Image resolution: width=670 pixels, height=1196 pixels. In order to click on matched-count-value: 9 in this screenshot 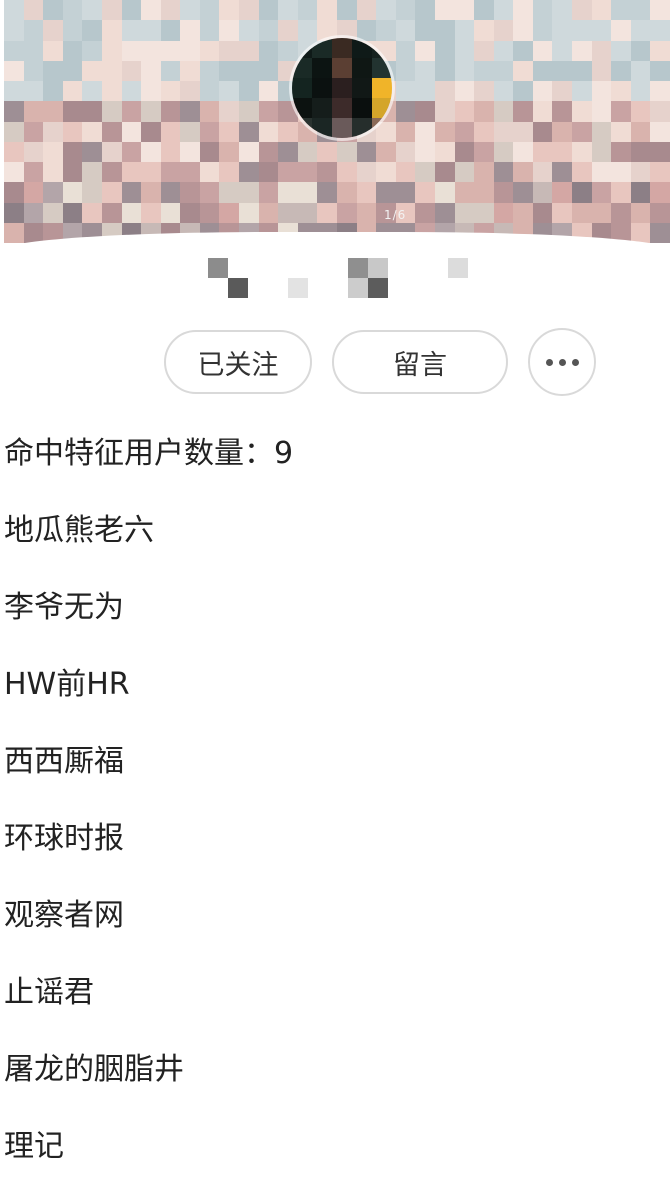, I will do `click(284, 453)`.